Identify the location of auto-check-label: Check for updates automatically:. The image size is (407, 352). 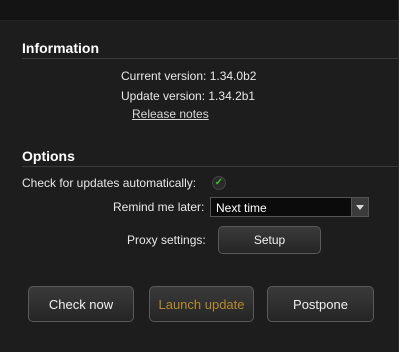
(109, 183).